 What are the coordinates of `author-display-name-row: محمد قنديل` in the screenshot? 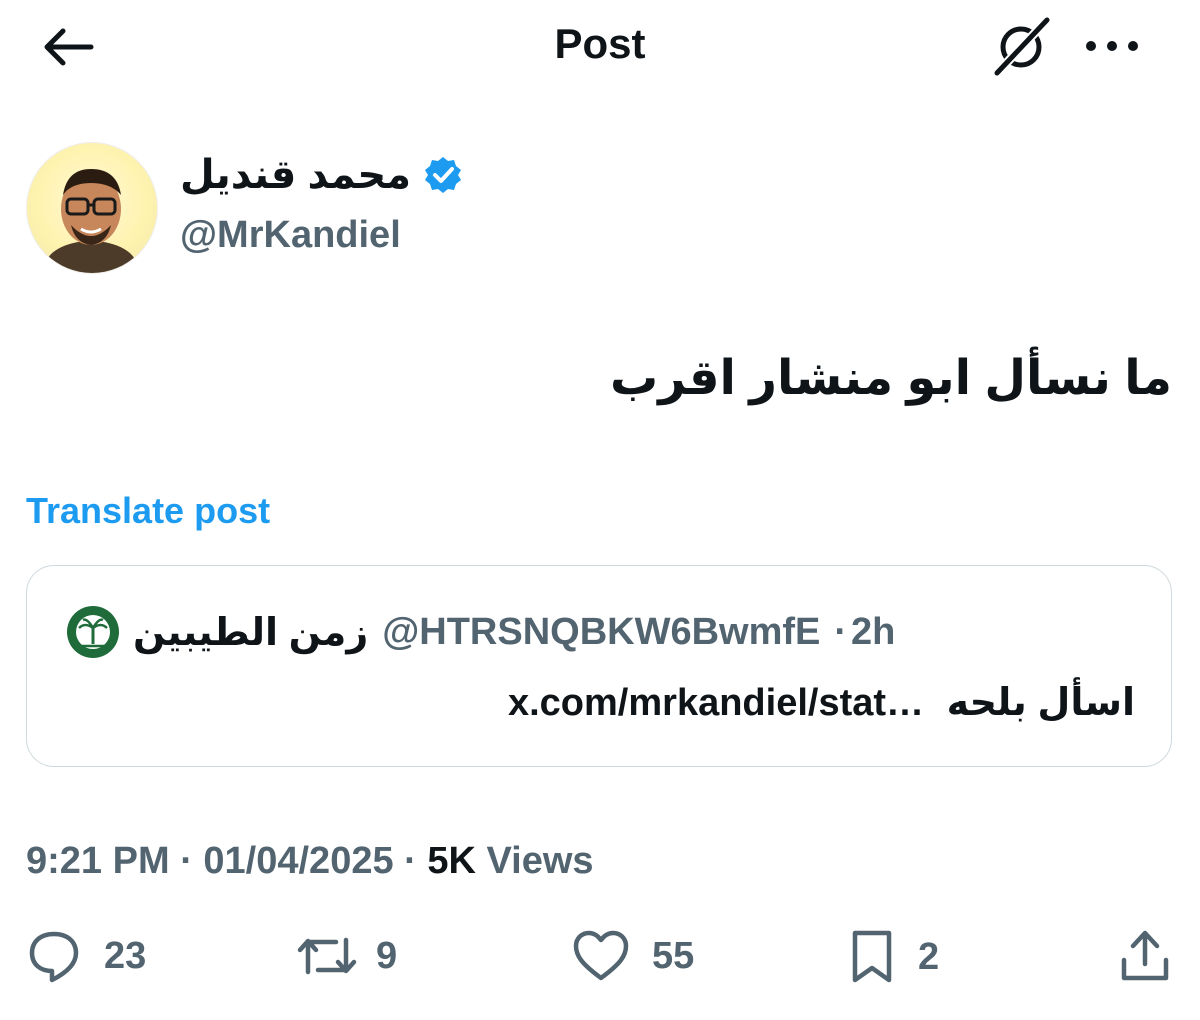 It's located at (321, 175).